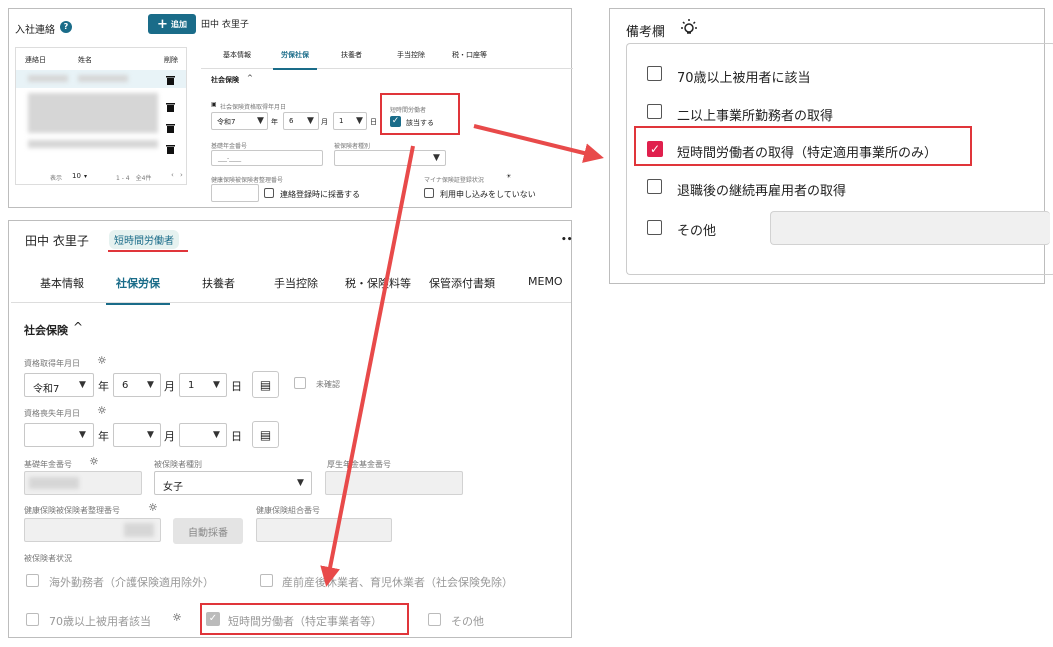  I want to click on arrow-to-remarks, so click(538, 143).